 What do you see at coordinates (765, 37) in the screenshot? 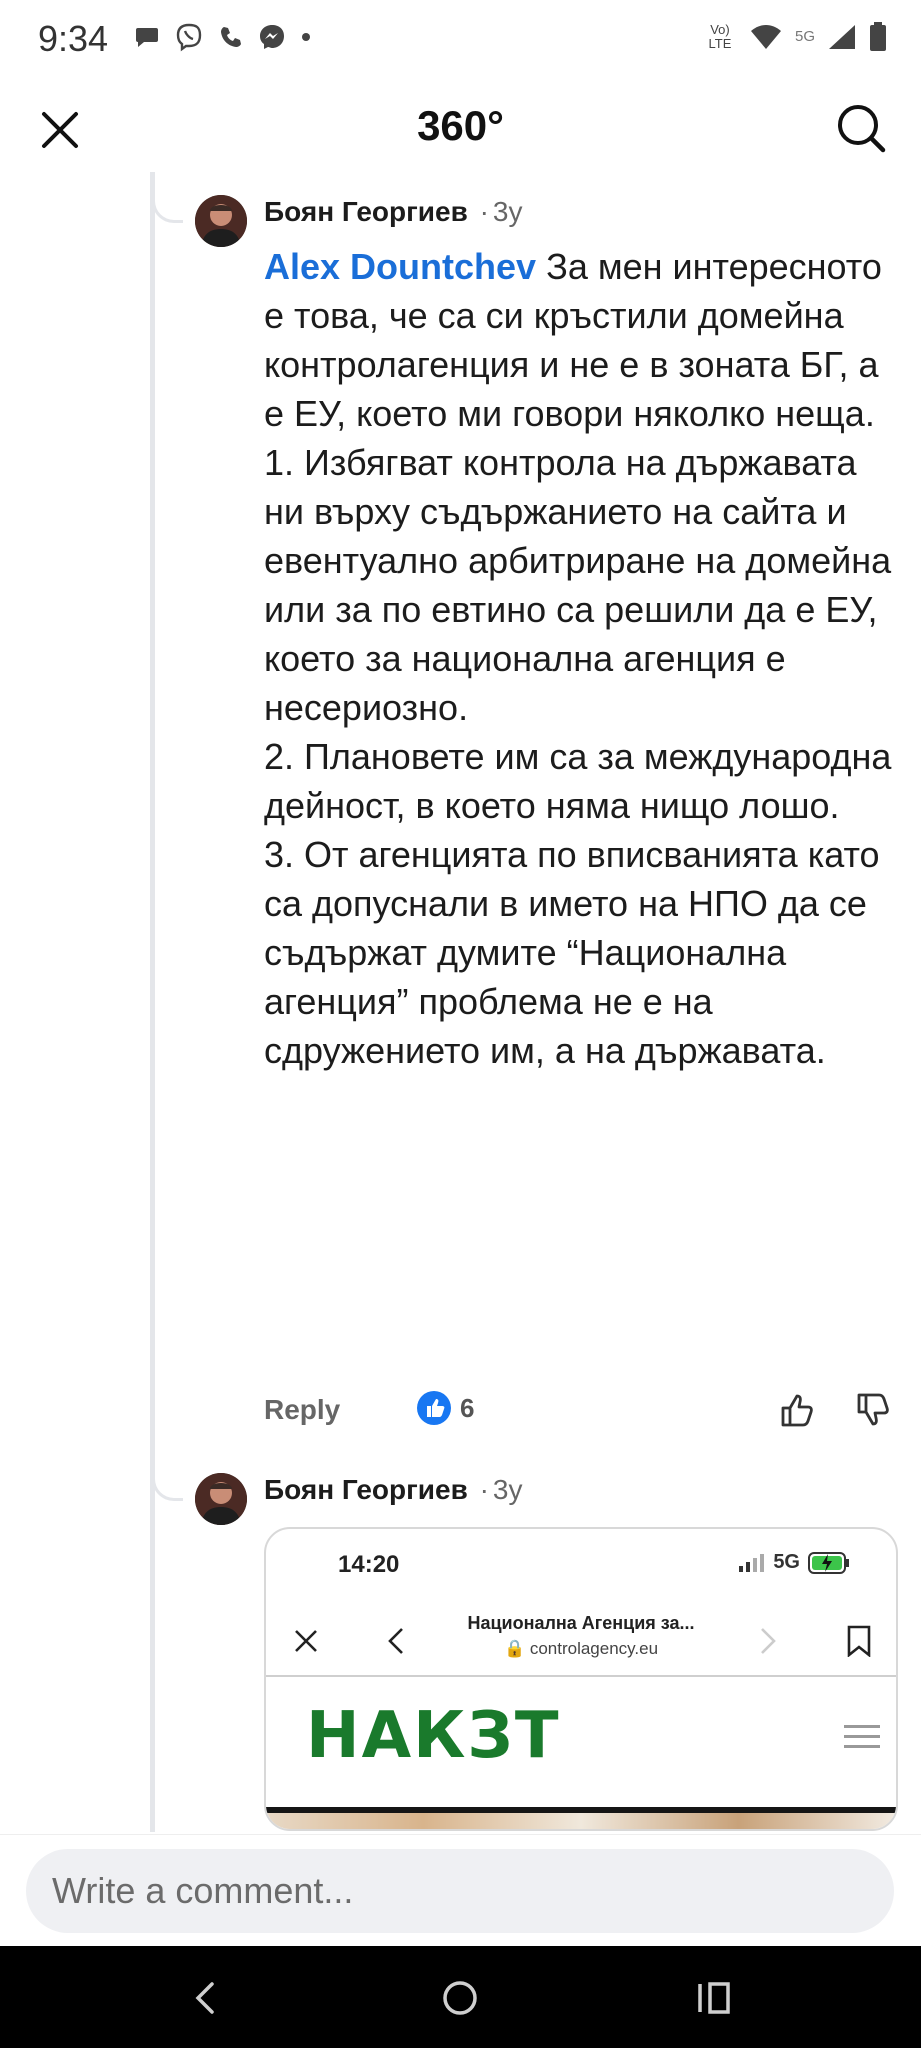
I see `wifi-icon` at bounding box center [765, 37].